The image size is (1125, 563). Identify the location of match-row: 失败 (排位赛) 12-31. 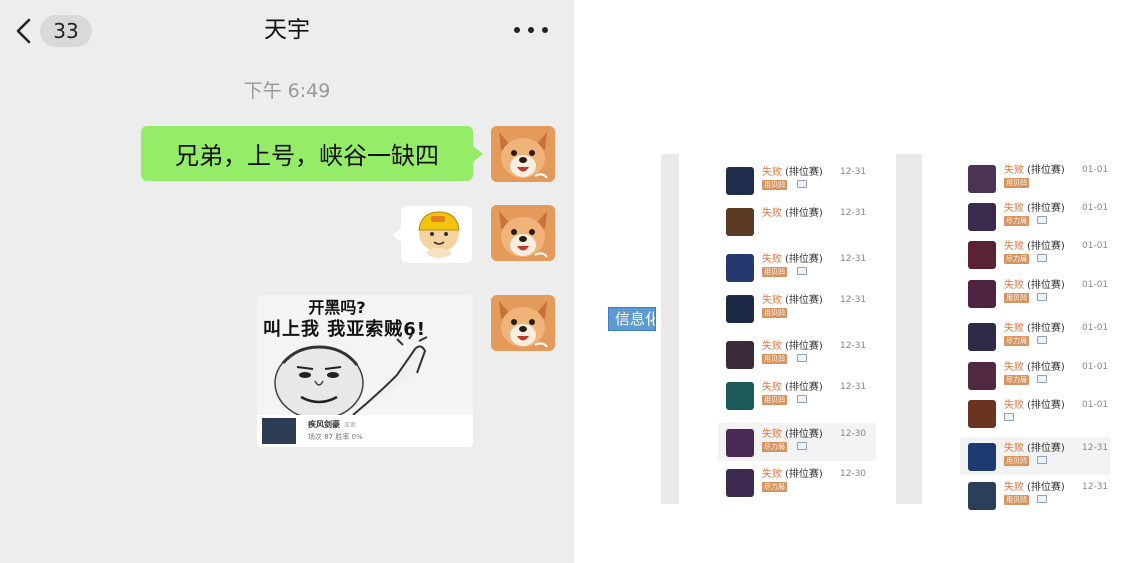
(797, 221).